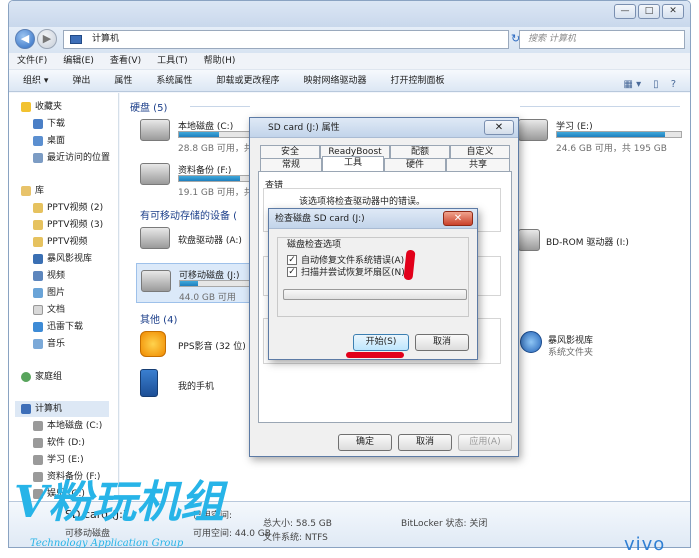 This screenshot has height=558, width=699. What do you see at coordinates (148, 106) in the screenshot?
I see `group-hard-disks: 硬盘 (5)` at bounding box center [148, 106].